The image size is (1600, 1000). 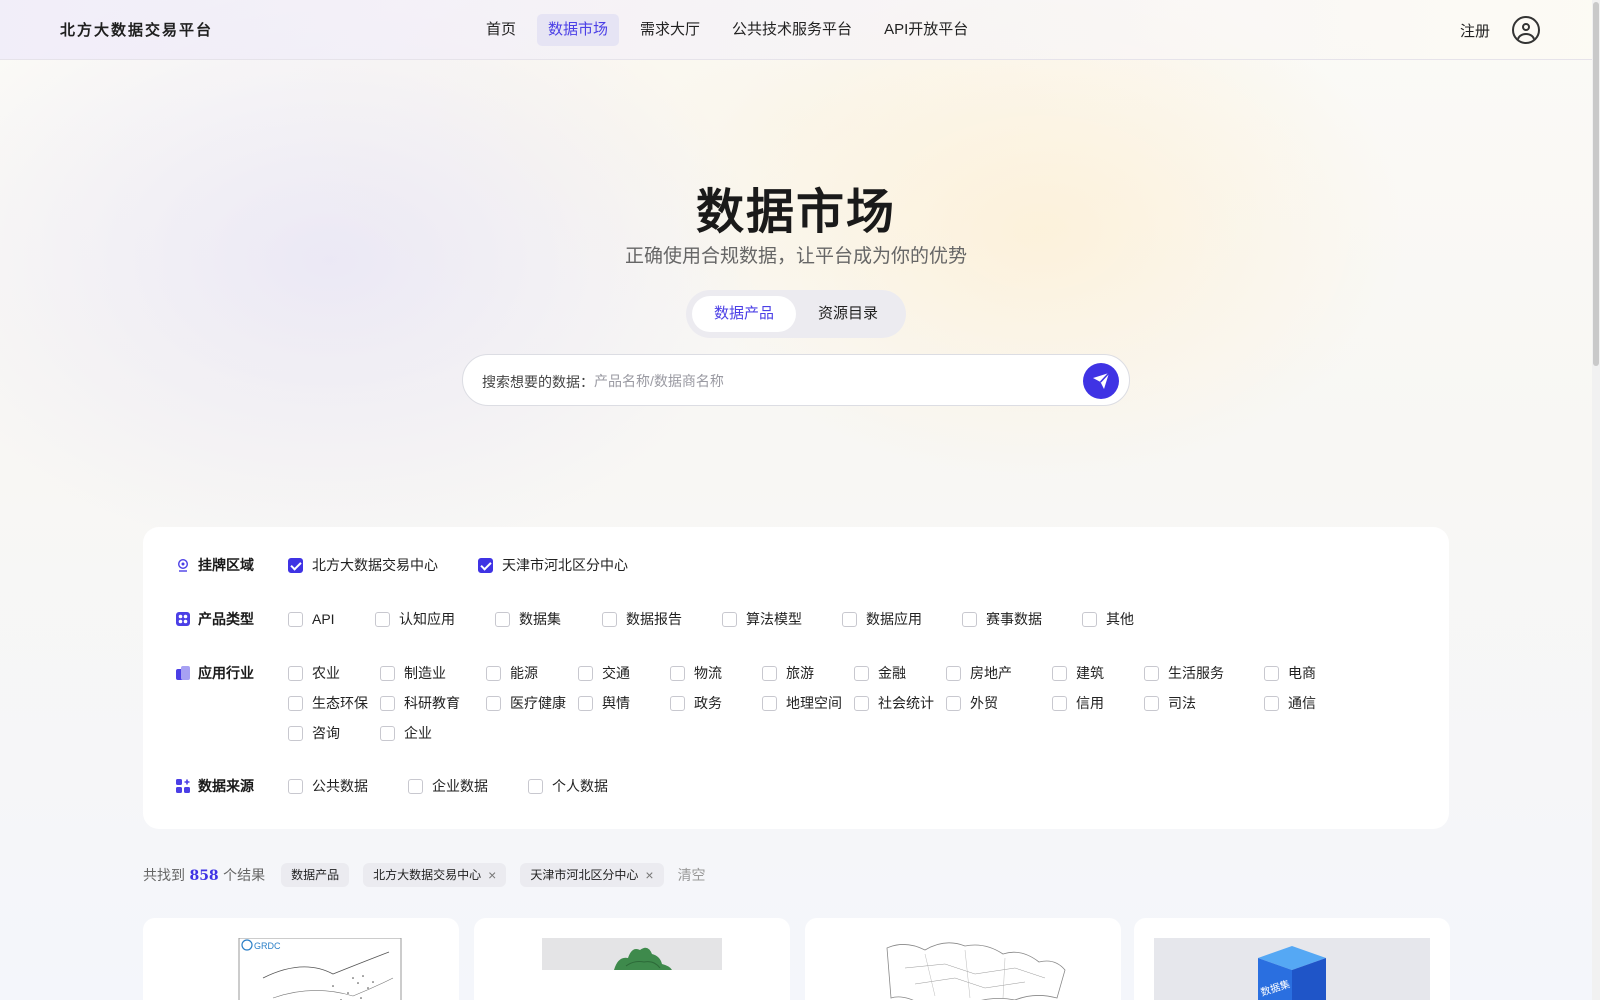 I want to click on filter-option: 生活服务, so click(x=1204, y=673).